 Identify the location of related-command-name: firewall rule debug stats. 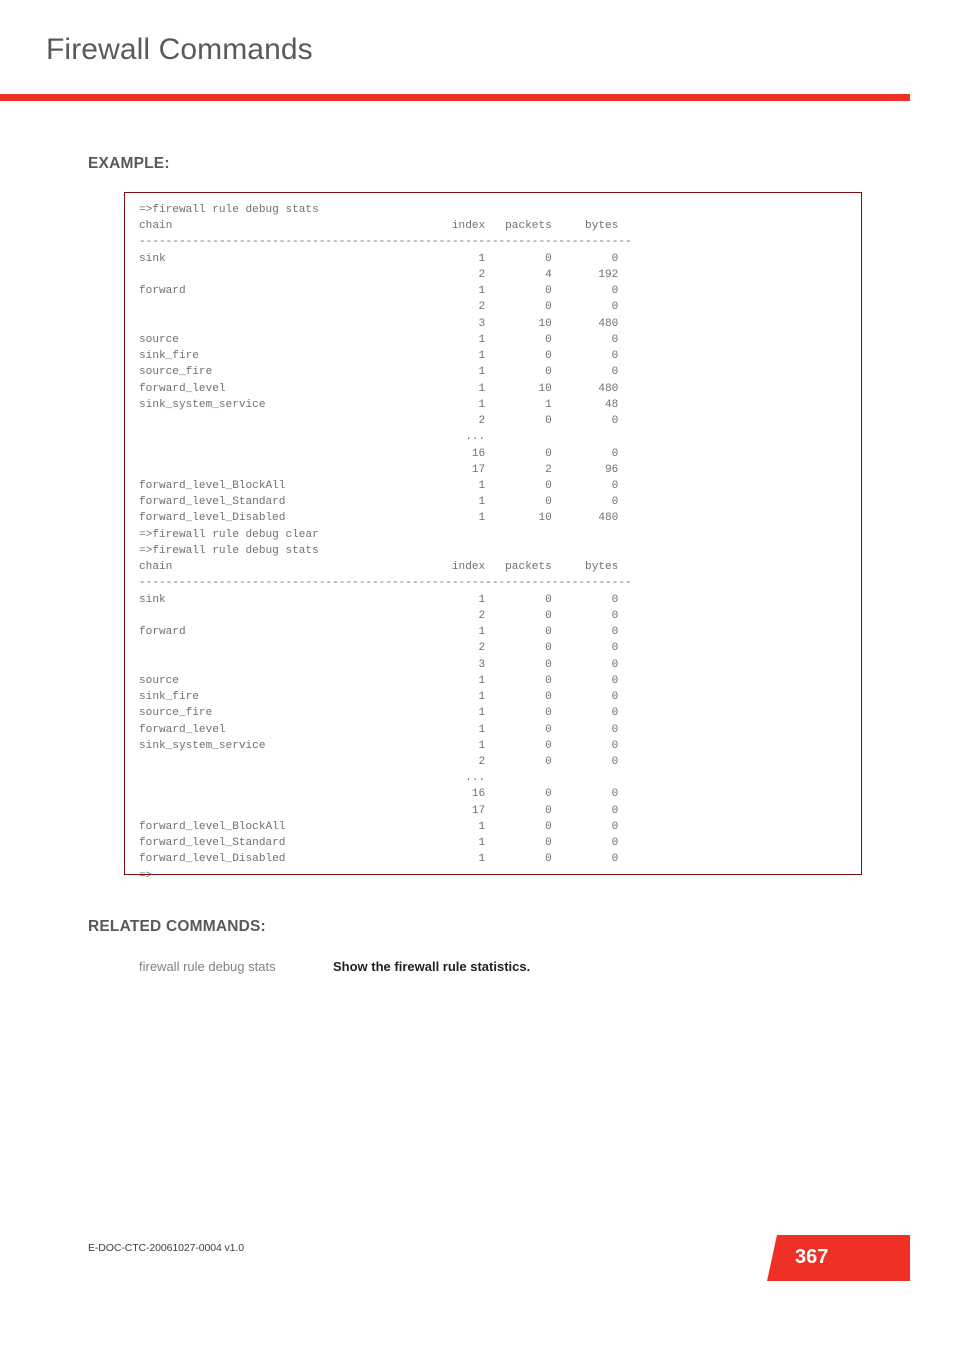
(236, 966).